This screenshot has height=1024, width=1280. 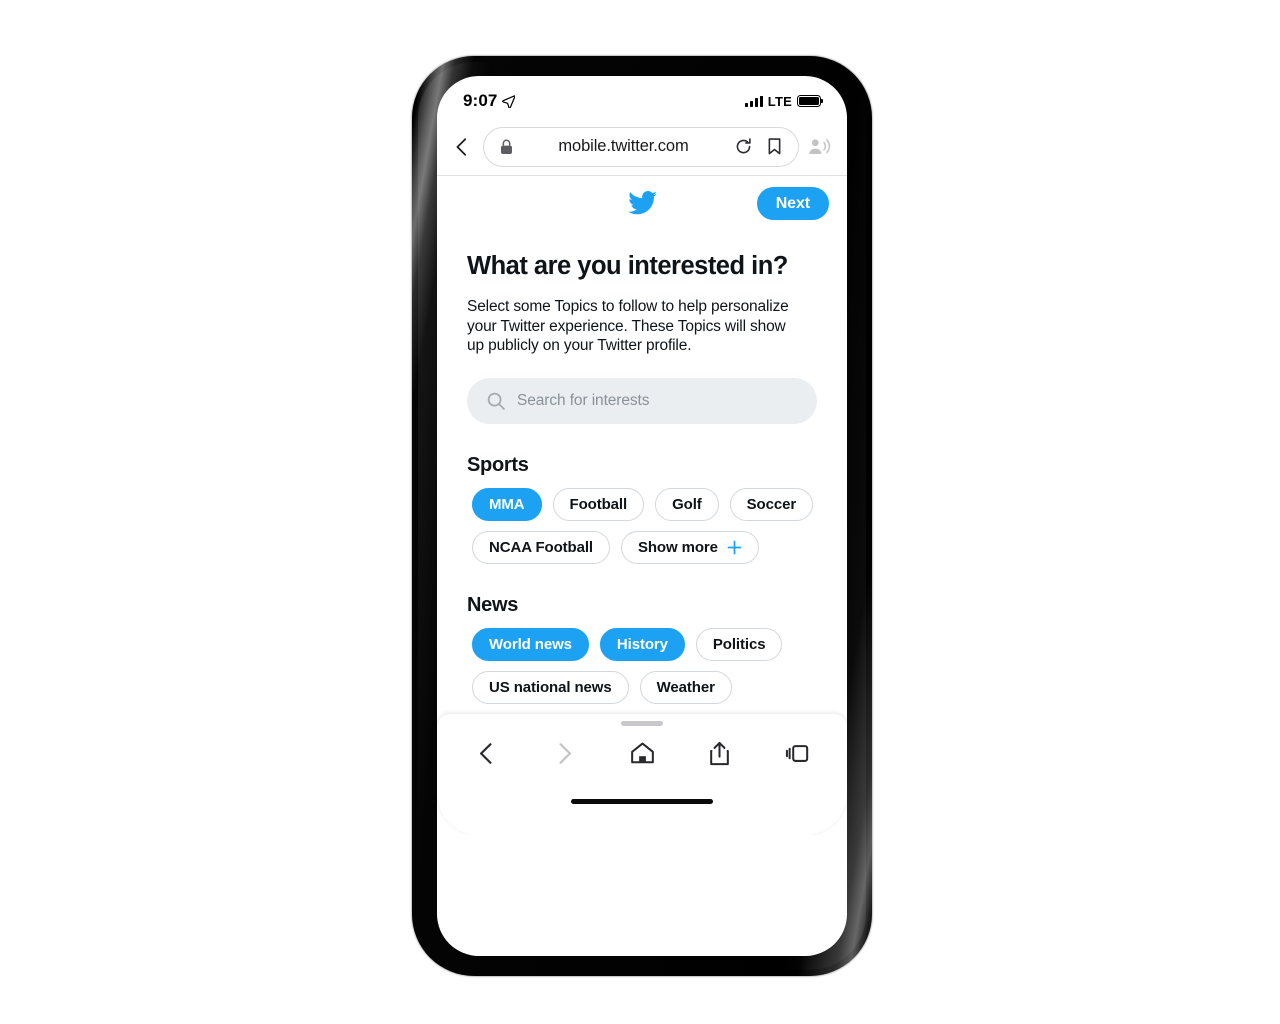 What do you see at coordinates (623, 146) in the screenshot?
I see `url-text: mobile.twitter.com` at bounding box center [623, 146].